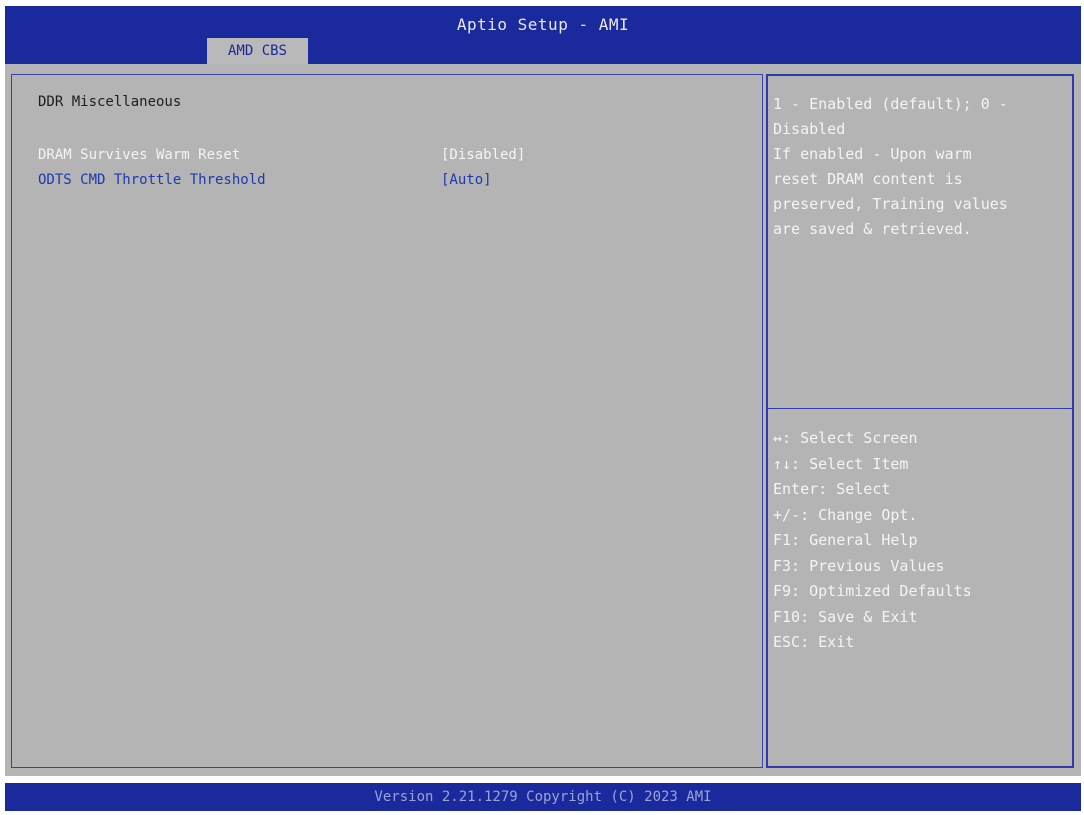 Image resolution: width=1084 pixels, height=815 pixels. Describe the element at coordinates (832, 489) in the screenshot. I see `key-hint-enter: Enter: Select` at that location.